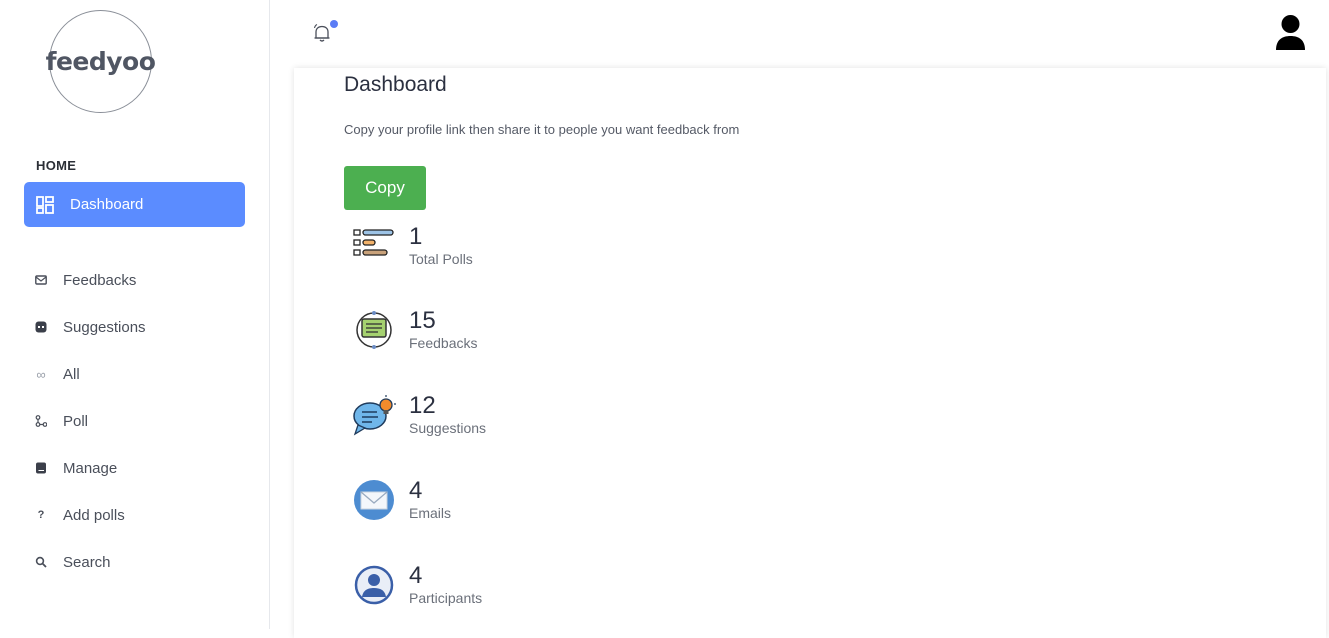 Image resolution: width=1329 pixels, height=638 pixels. What do you see at coordinates (41, 515) in the screenshot?
I see `question-icon: ?` at bounding box center [41, 515].